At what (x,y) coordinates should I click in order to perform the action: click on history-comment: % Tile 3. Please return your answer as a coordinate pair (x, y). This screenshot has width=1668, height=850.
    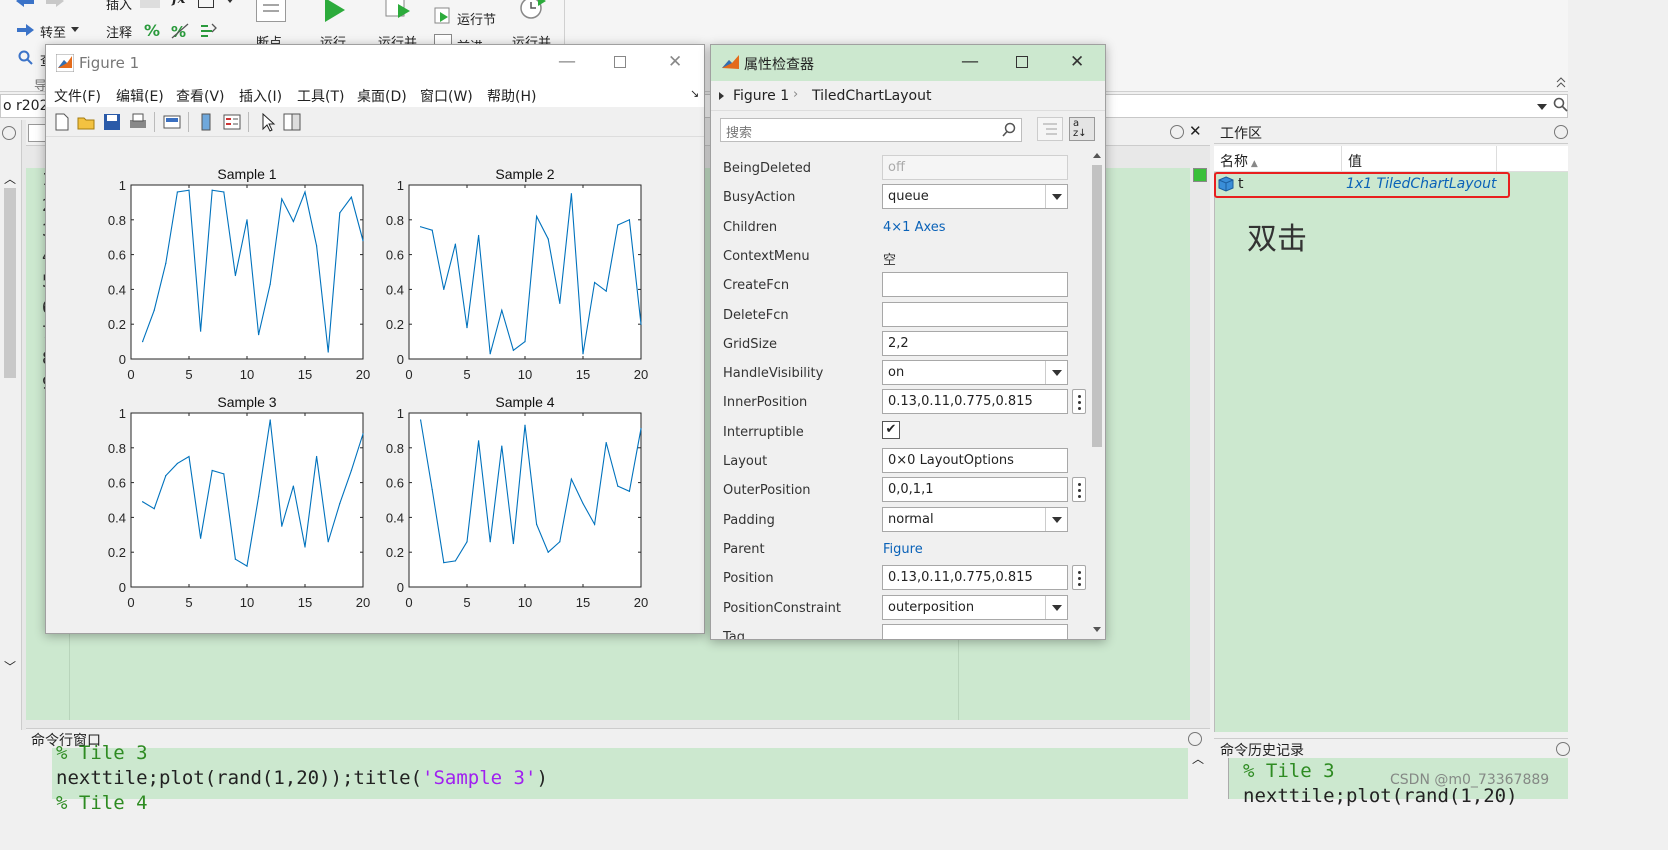
    Looking at the image, I should click on (1289, 771).